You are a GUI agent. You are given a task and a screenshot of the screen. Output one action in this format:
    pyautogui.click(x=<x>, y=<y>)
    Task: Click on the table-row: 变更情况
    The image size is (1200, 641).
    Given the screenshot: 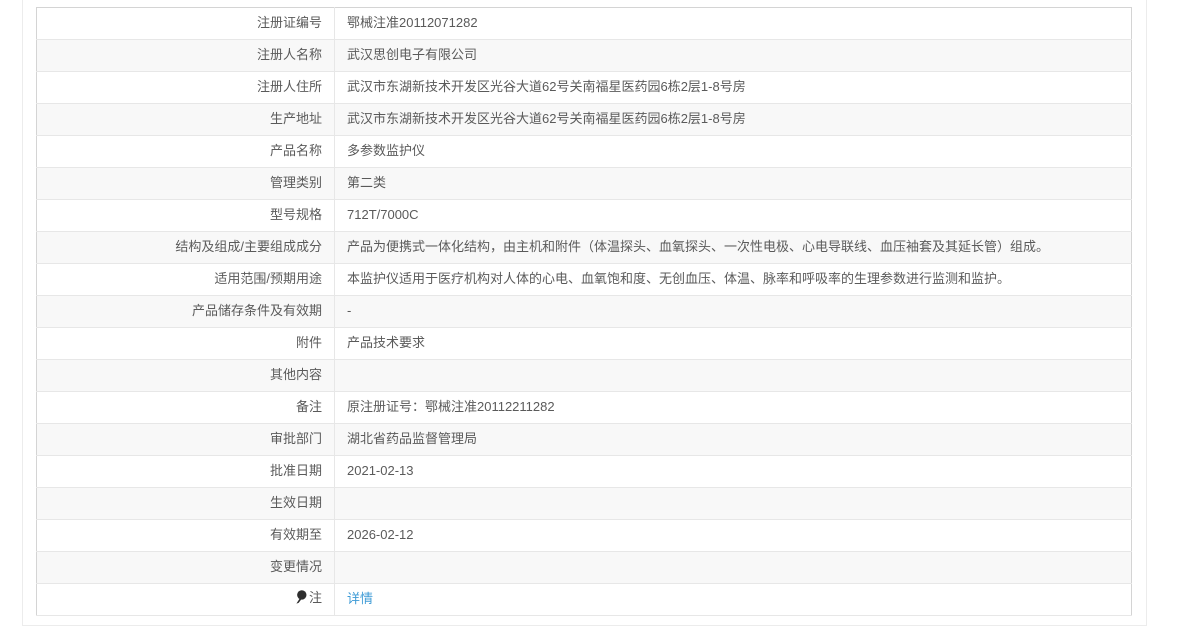 What is the action you would take?
    pyautogui.click(x=584, y=567)
    